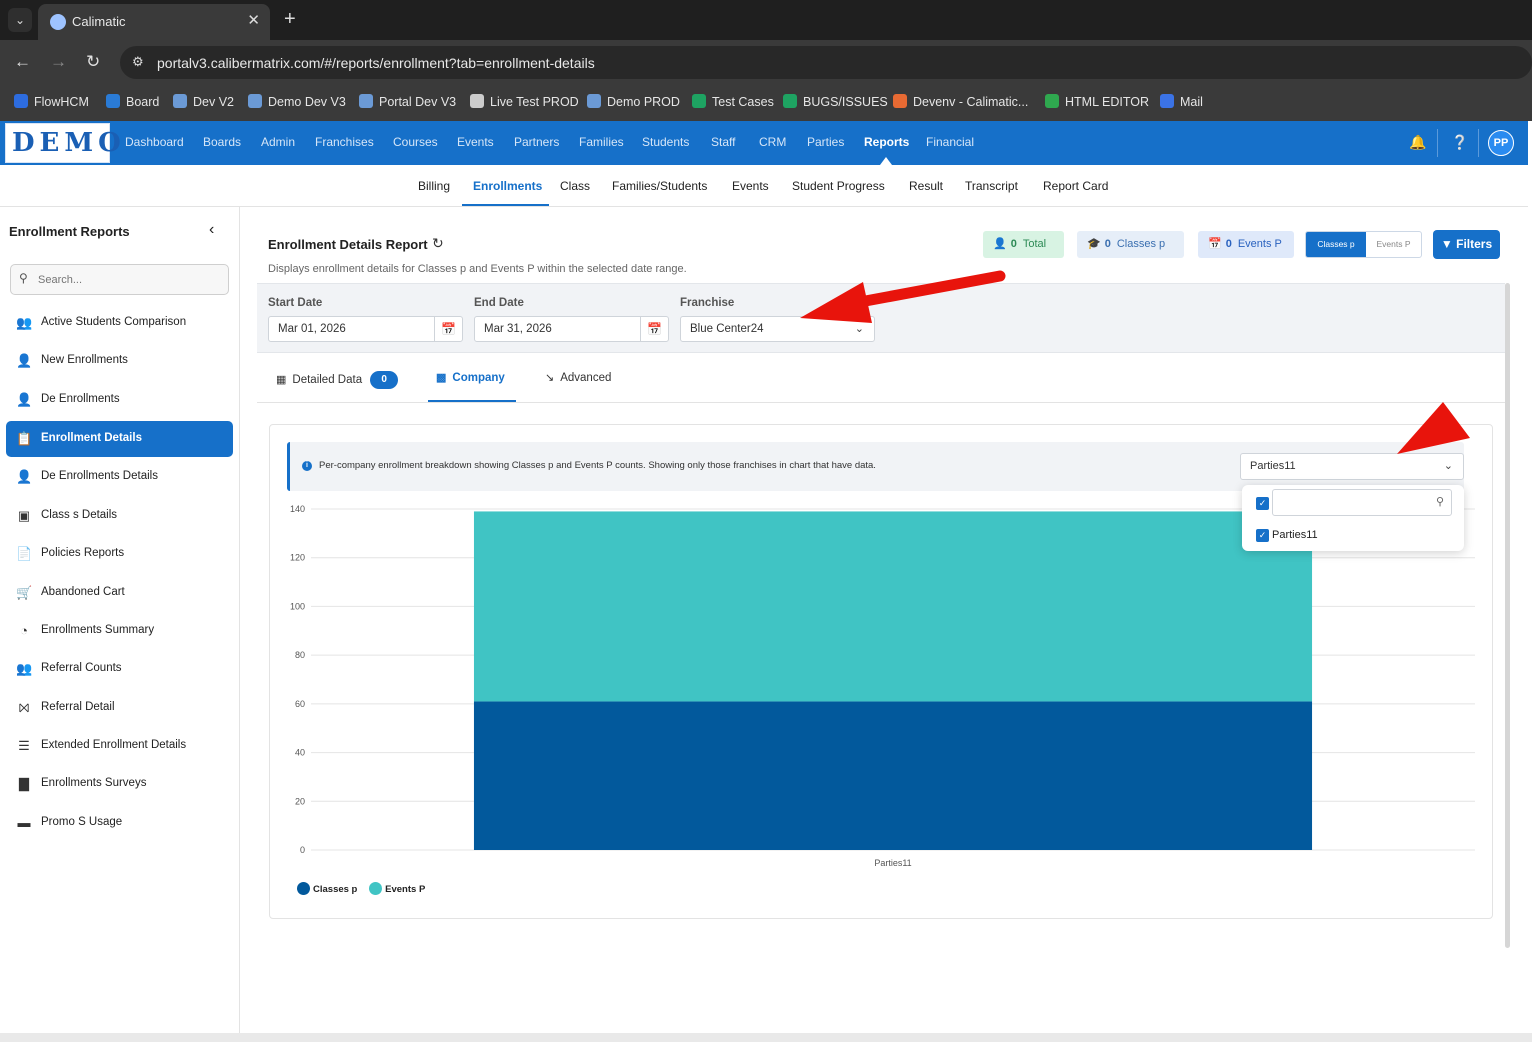 The height and width of the screenshot is (1042, 1532). I want to click on sidebar-item-label: New Enrollments, so click(84, 360).